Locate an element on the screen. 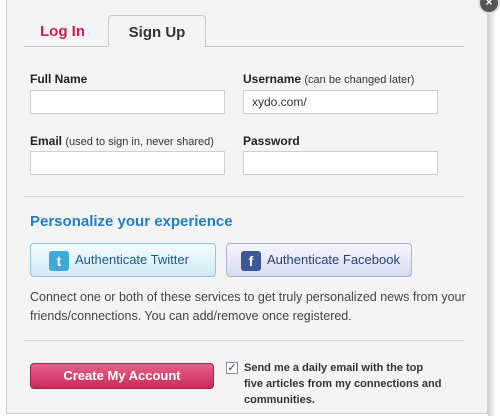  username-label: Username (can be changed later) is located at coordinates (329, 79).